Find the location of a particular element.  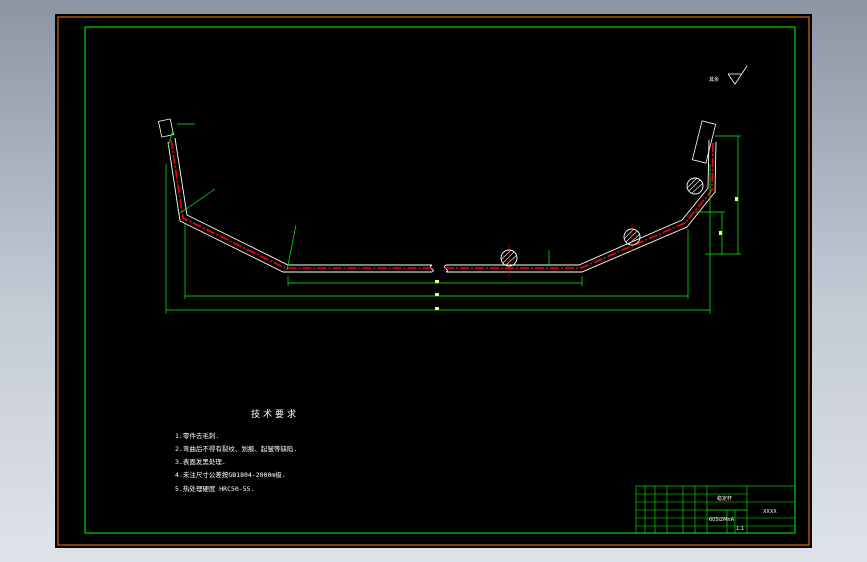

title-block-drawing-number: XXXX is located at coordinates (770, 512).